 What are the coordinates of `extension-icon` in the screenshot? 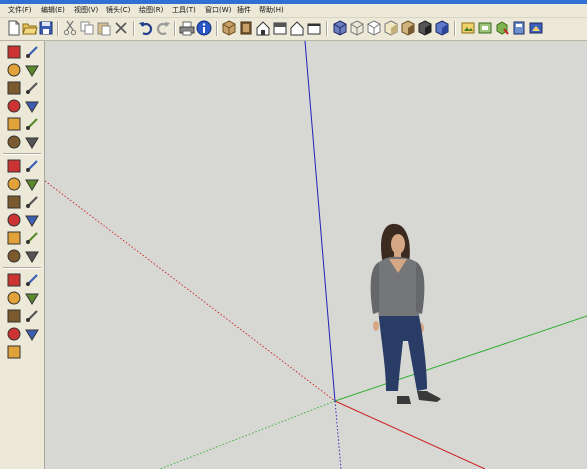 It's located at (519, 28).